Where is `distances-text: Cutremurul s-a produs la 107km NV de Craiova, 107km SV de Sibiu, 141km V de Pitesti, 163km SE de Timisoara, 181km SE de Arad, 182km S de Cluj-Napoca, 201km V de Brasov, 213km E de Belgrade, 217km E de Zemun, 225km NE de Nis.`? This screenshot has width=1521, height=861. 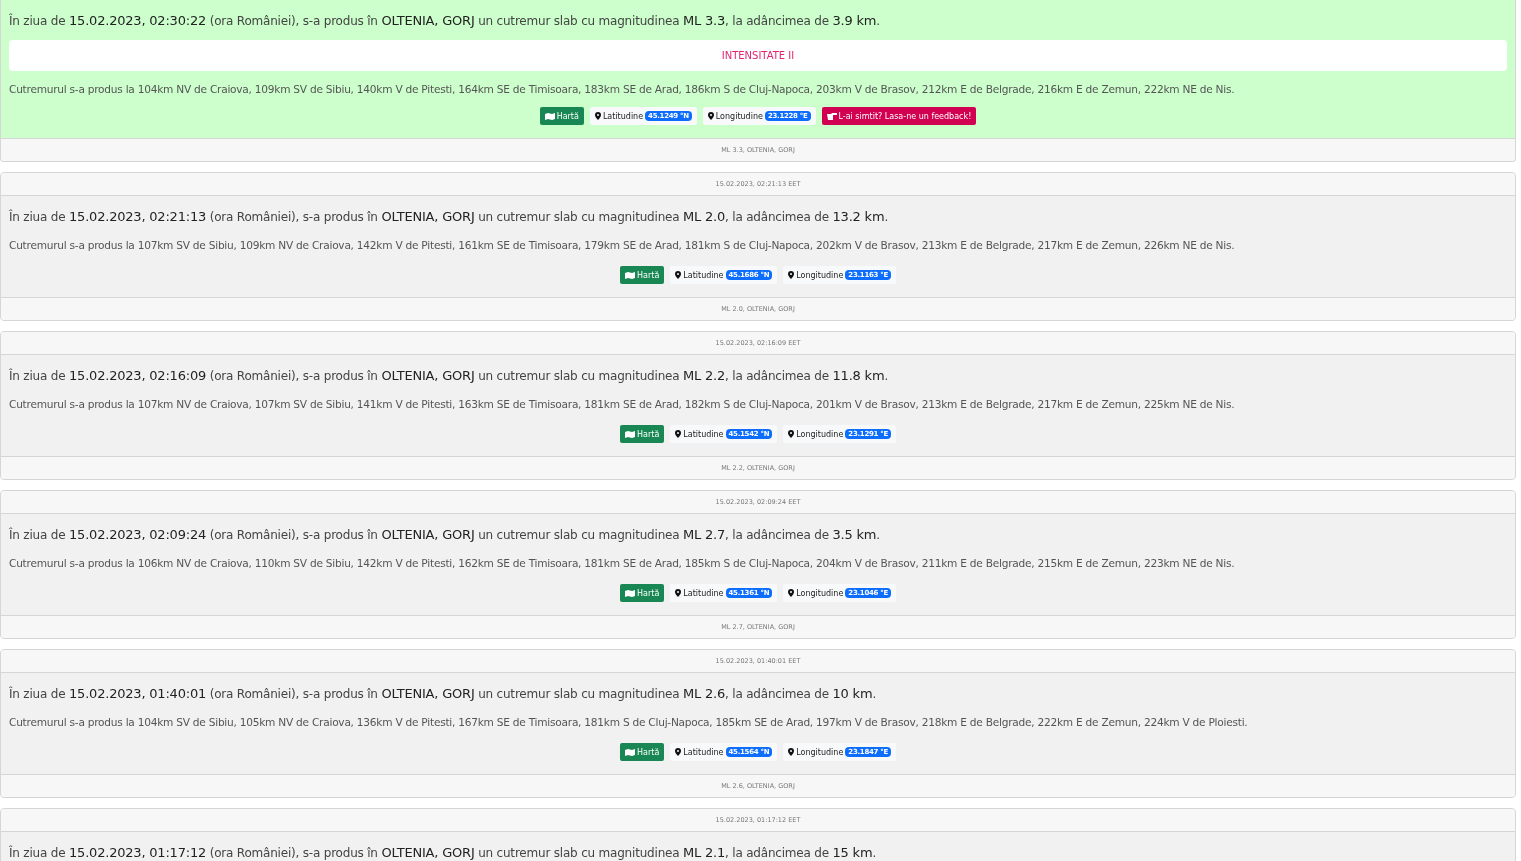 distances-text: Cutremurul s-a produs la 107km NV de Craiova, 107km SV de Sibiu, 141km V de Pitesti, 163km SE de Timisoara, 181km SE de Arad, 182km S de Cluj-Napoca, 201km V de Brasov, 213km E de Belgrade, 217km E de Zemun, 225km NE de Nis. is located at coordinates (622, 404).